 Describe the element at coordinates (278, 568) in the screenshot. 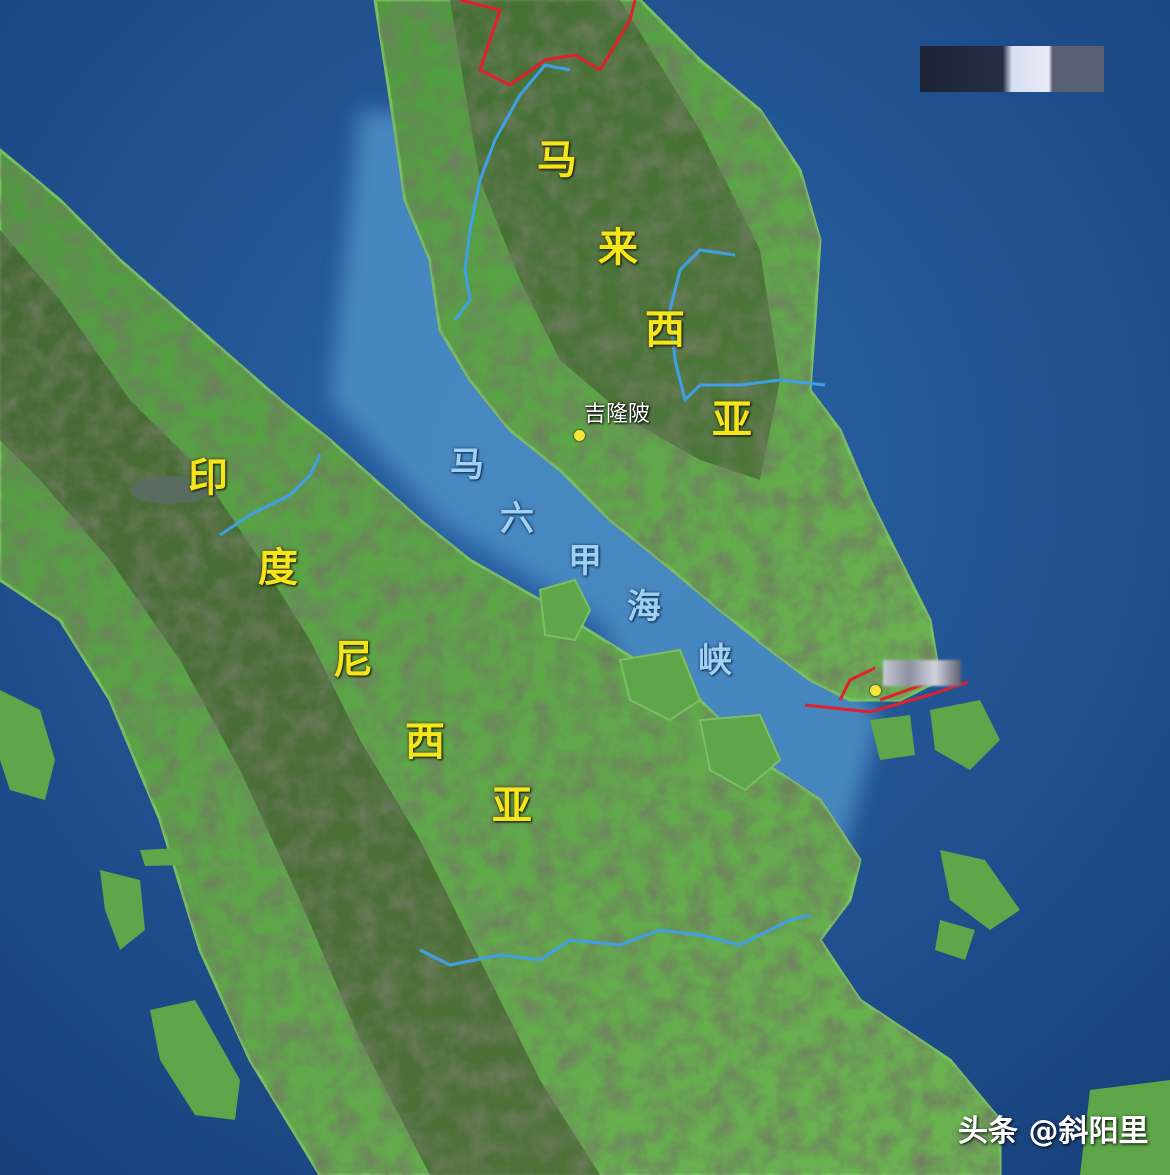

I see `label-indonesia-2: 度` at that location.